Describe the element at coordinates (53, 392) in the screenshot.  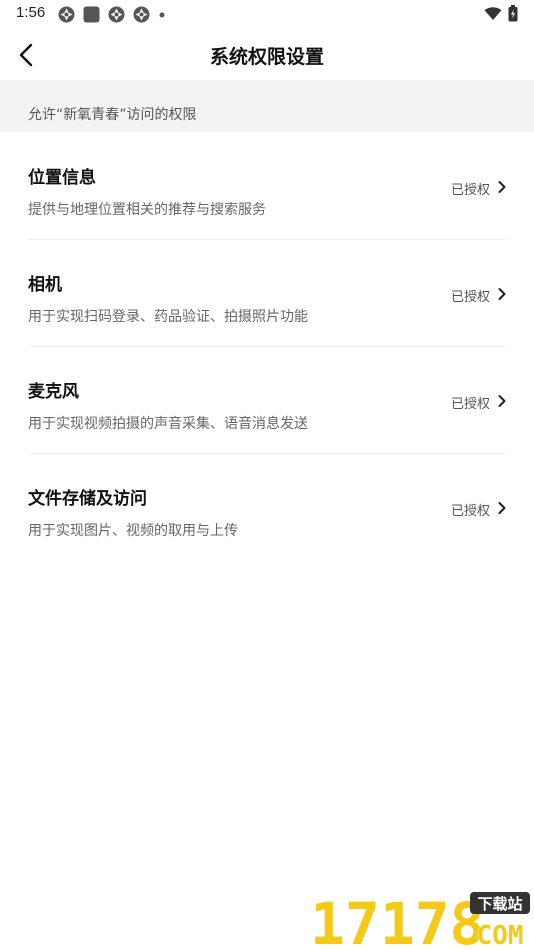
I see `permission-title: 麦克风` at that location.